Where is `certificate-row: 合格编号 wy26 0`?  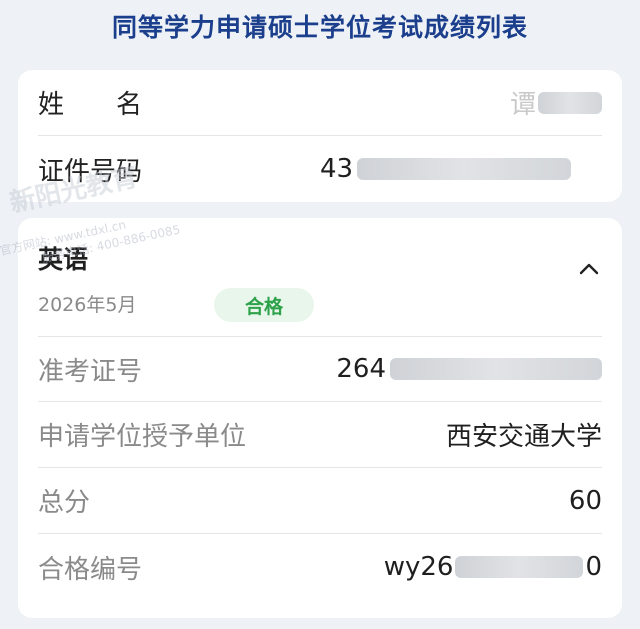 certificate-row: 合格编号 wy26 0 is located at coordinates (320, 567).